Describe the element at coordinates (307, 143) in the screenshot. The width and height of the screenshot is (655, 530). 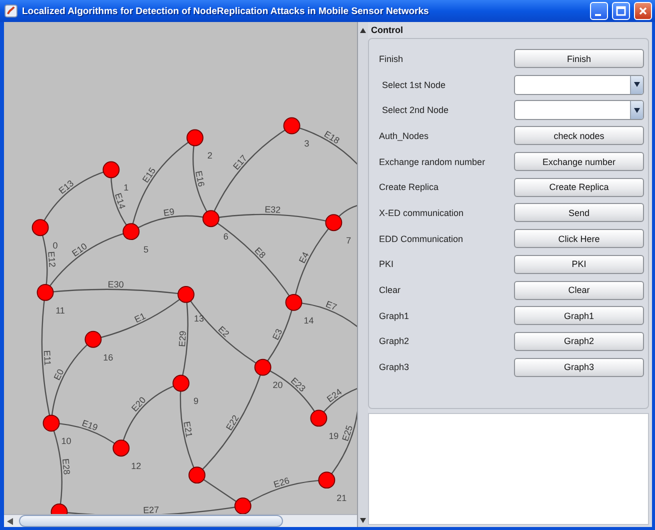
I see `node-label: 3` at that location.